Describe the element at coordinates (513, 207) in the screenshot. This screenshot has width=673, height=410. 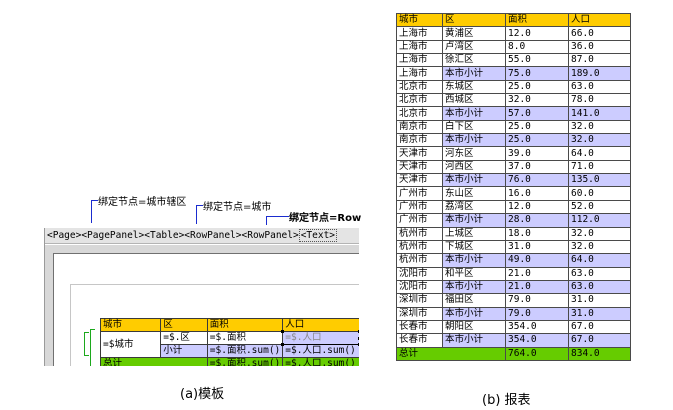
I see `report-row: 广州市 荔湾区 12.0 52.0` at that location.